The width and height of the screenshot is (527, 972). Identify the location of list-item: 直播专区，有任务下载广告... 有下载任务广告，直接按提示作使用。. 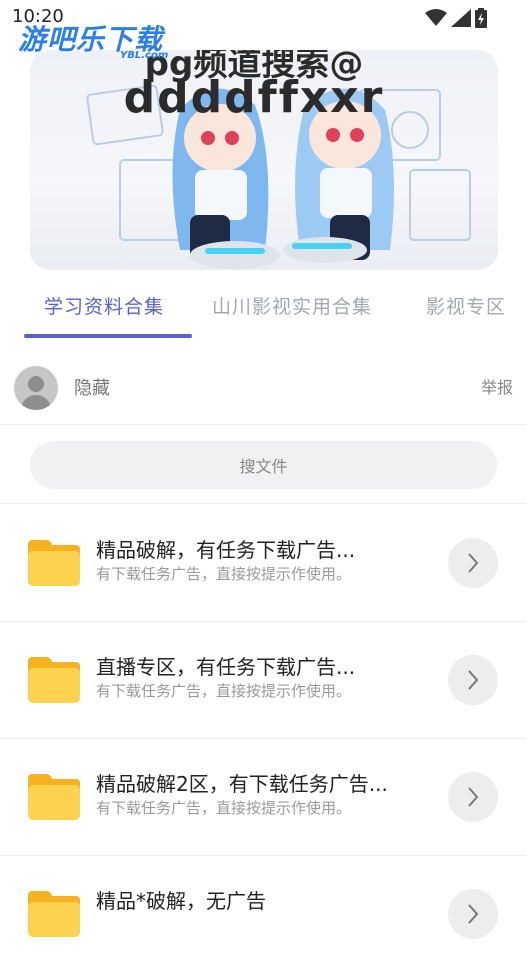
(263, 680).